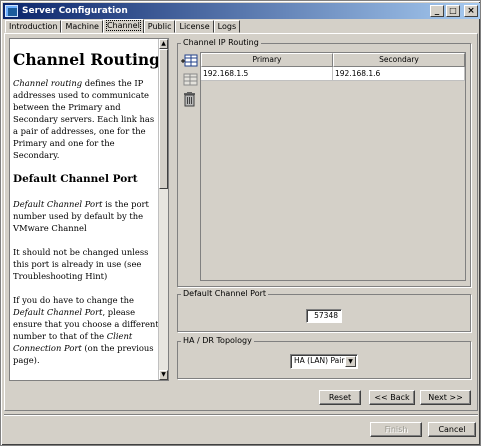 This screenshot has height=446, width=481. Describe the element at coordinates (163, 209) in the screenshot. I see `help-scrollbar: ▲ ▼` at that location.